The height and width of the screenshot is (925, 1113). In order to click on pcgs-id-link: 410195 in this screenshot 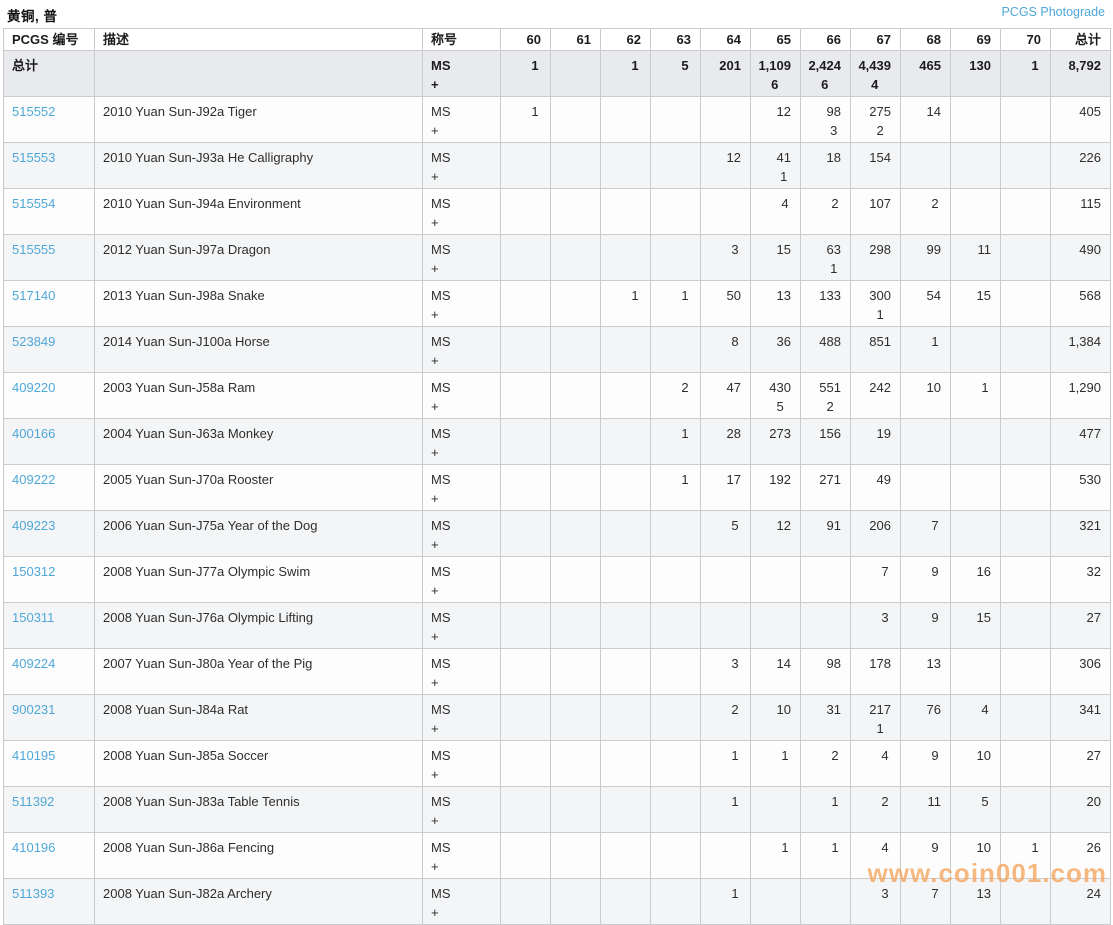, I will do `click(33, 755)`.